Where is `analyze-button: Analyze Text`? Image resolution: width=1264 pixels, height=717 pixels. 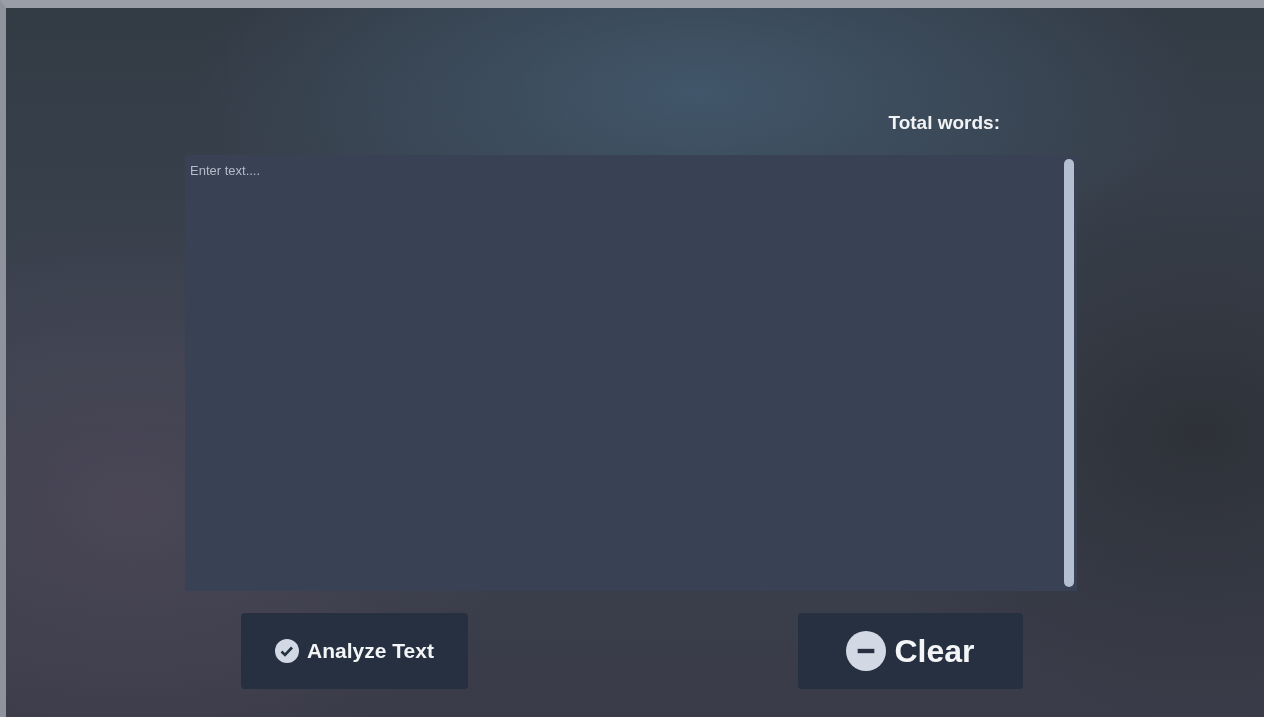 analyze-button: Analyze Text is located at coordinates (354, 651).